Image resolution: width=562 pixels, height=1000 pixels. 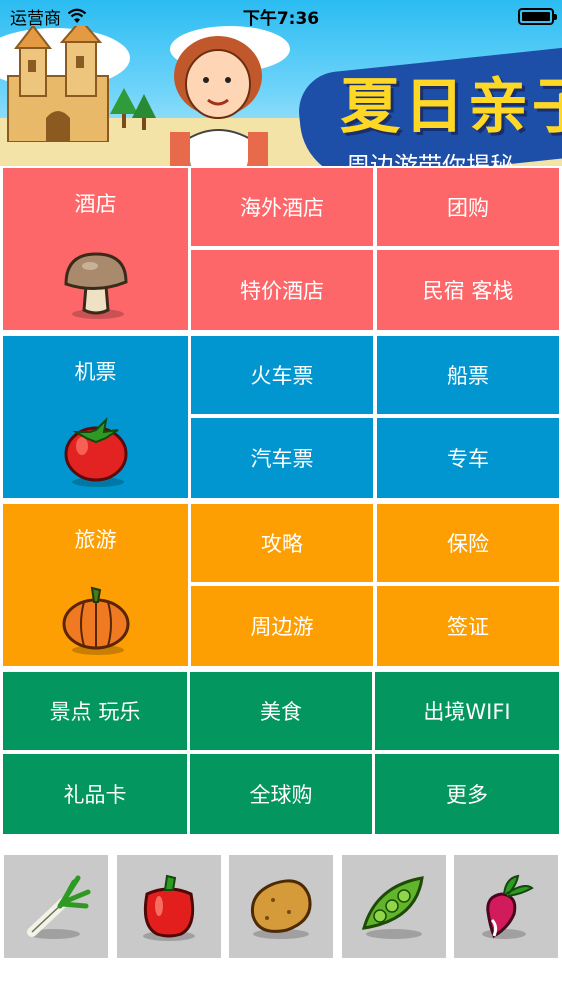 What do you see at coordinates (77, 15) in the screenshot?
I see `wifi-icon` at bounding box center [77, 15].